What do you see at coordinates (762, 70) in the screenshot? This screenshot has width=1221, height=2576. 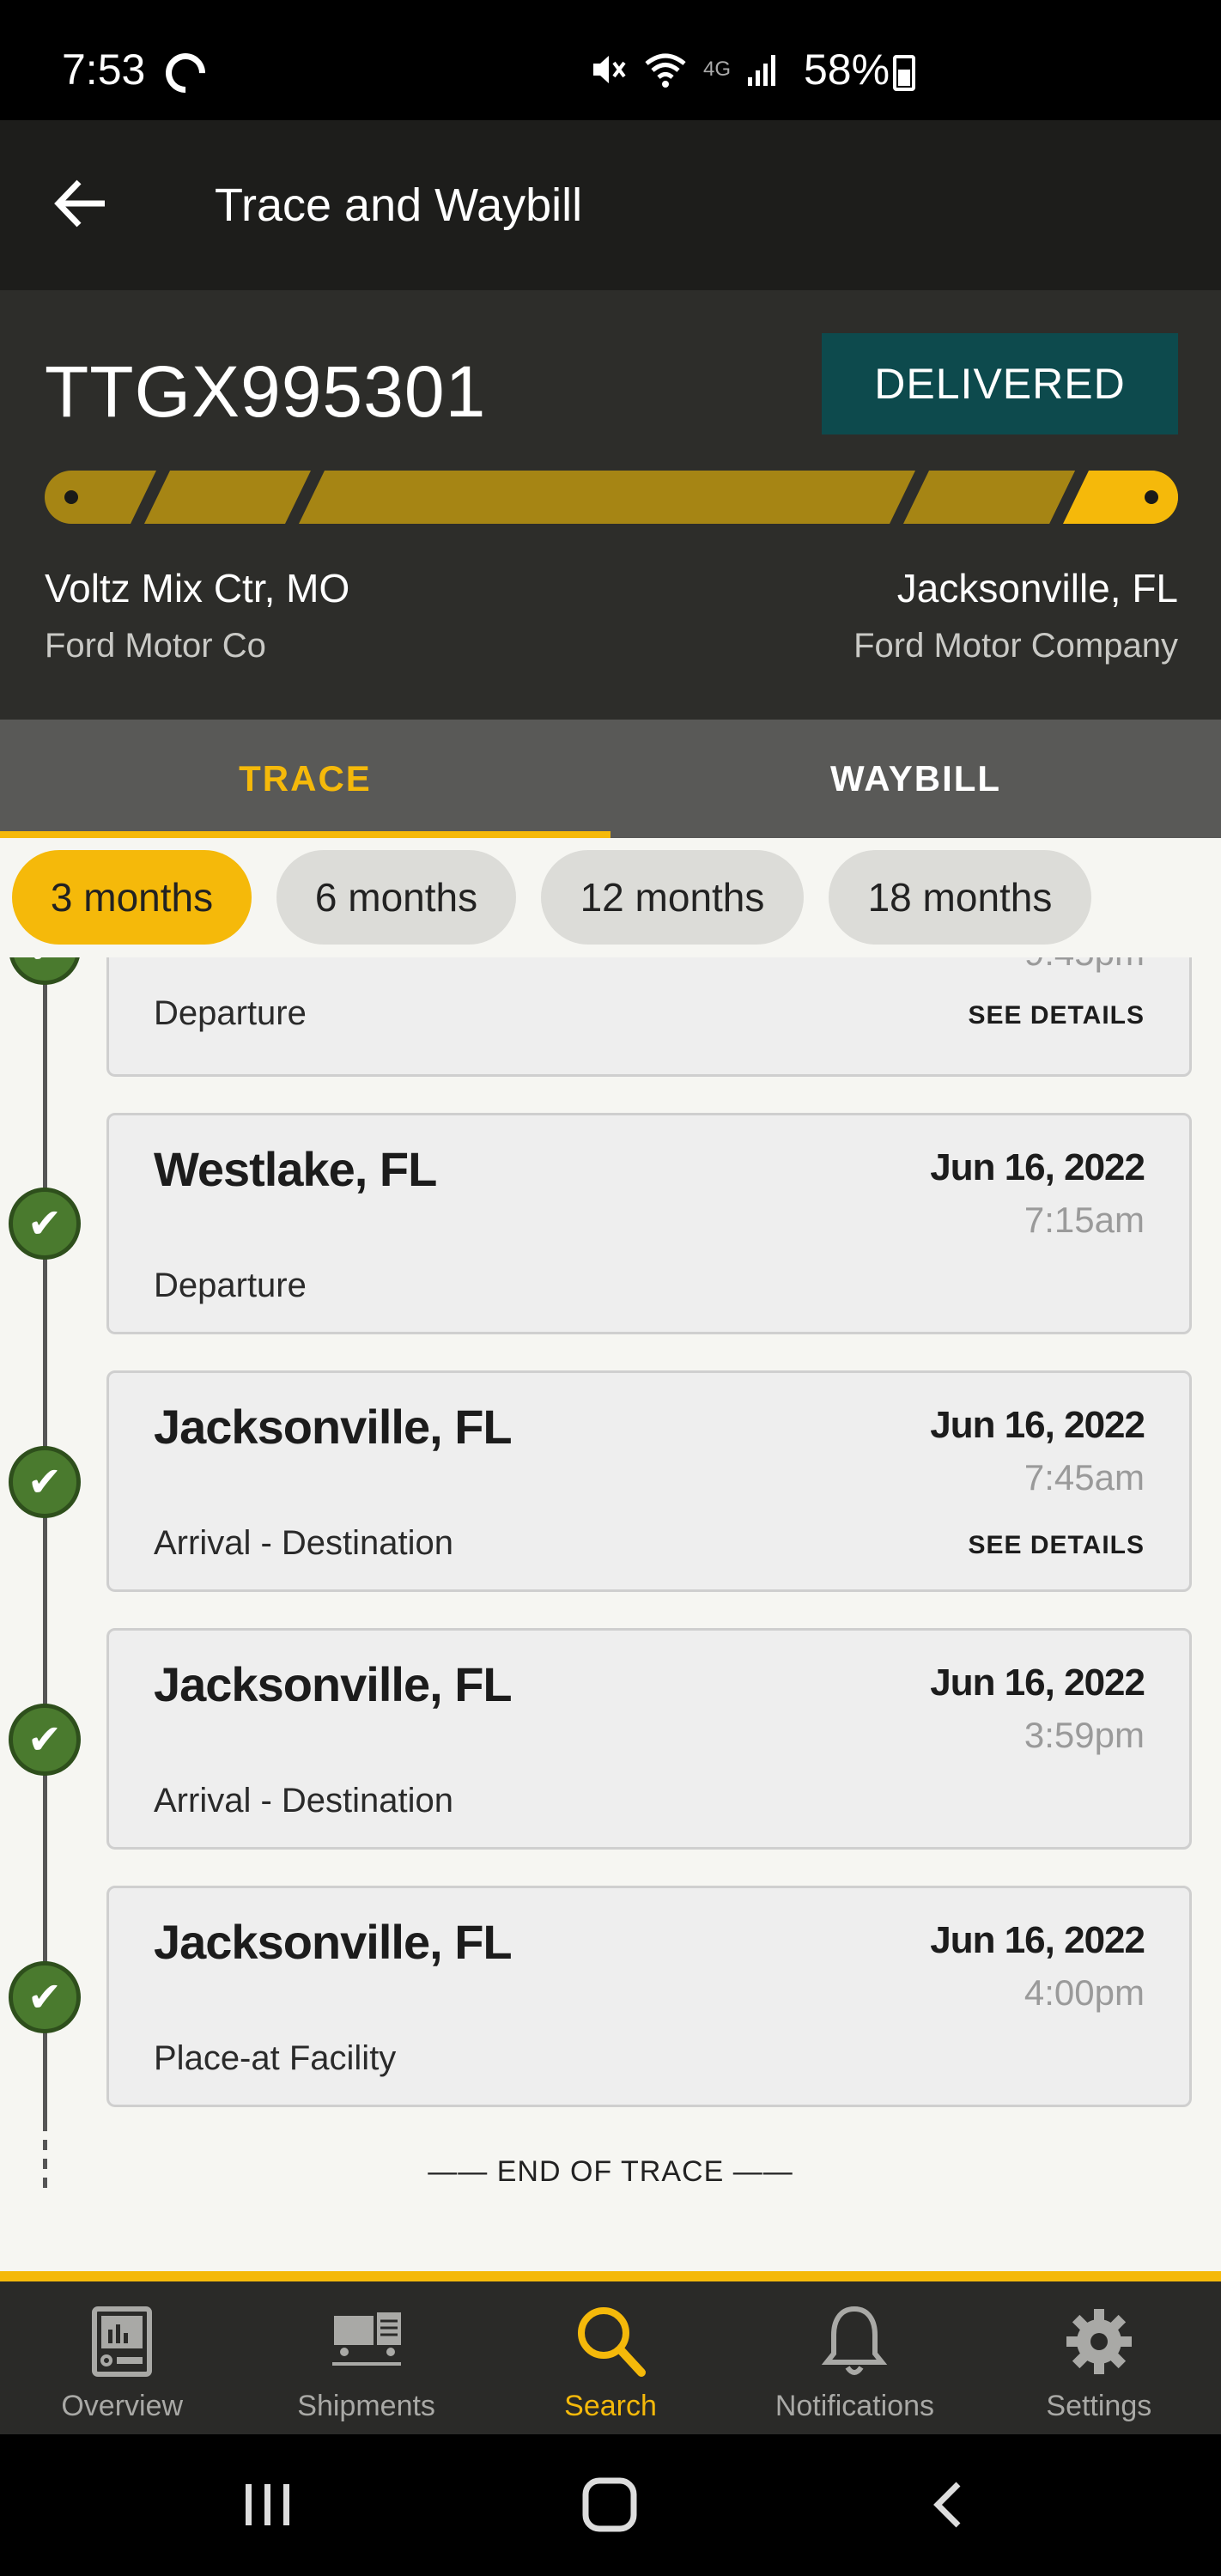 I see `signal-icon` at bounding box center [762, 70].